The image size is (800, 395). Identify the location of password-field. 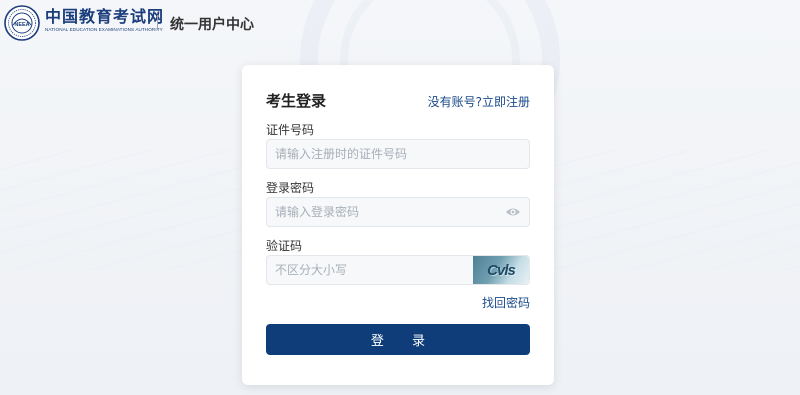
(398, 212).